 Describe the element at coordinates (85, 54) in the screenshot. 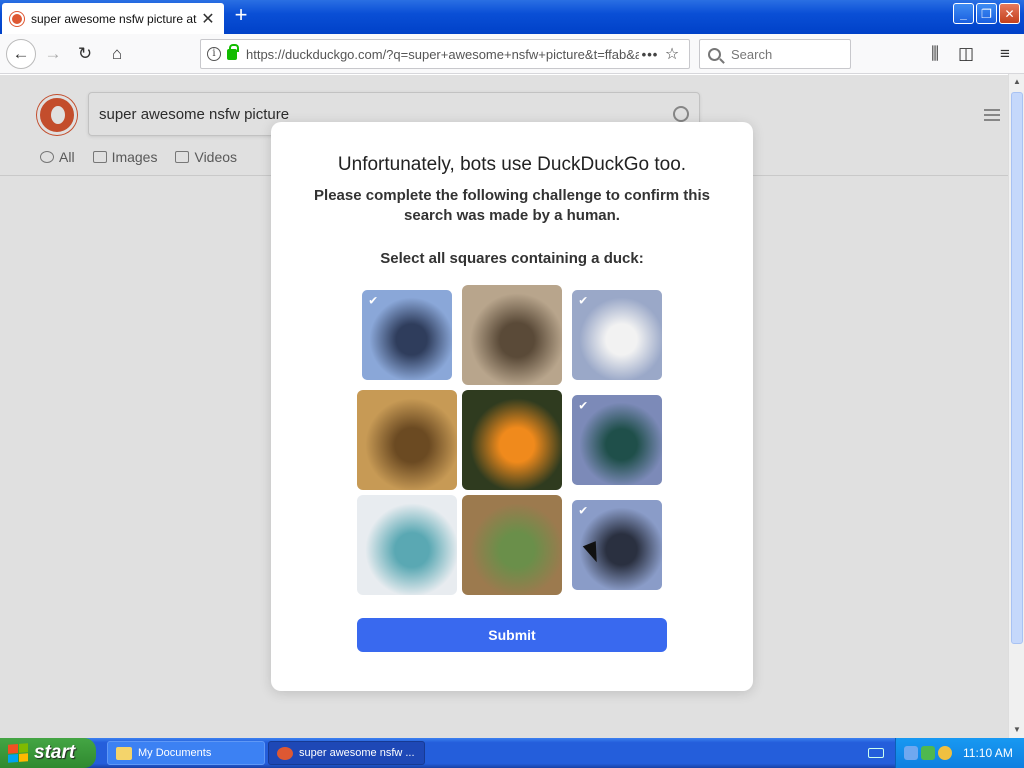

I see `reload-icon: ↻` at that location.